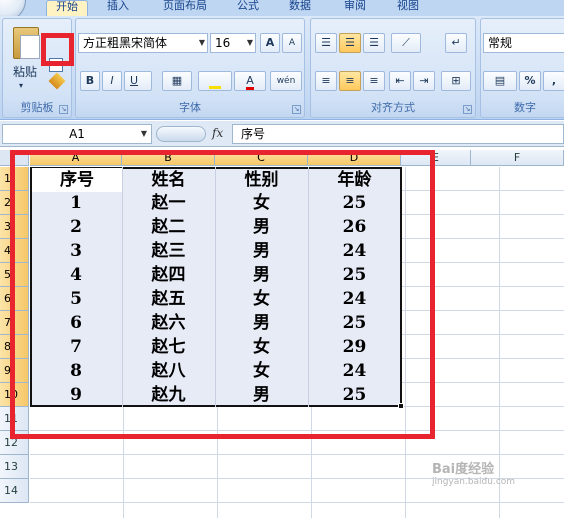 This screenshot has height=518, width=564. Describe the element at coordinates (467, 109) in the screenshot. I see `alignment-launcher-icon: ↘` at that location.